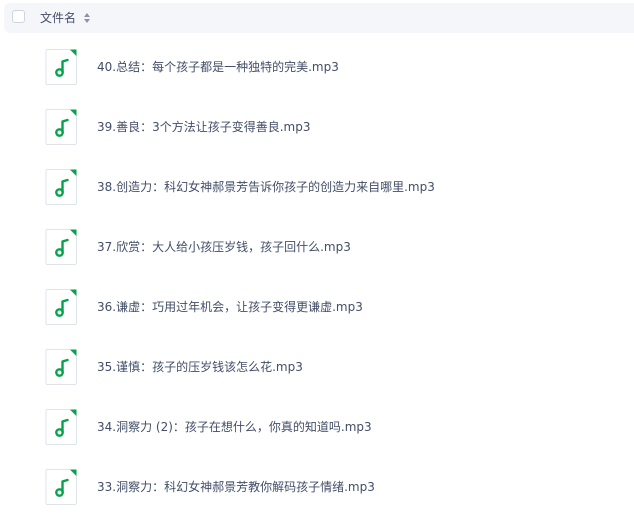  What do you see at coordinates (224, 247) in the screenshot?
I see `file-name: 37.欣赏：大人给小孩压岁钱，孩子回什么.mp3` at bounding box center [224, 247].